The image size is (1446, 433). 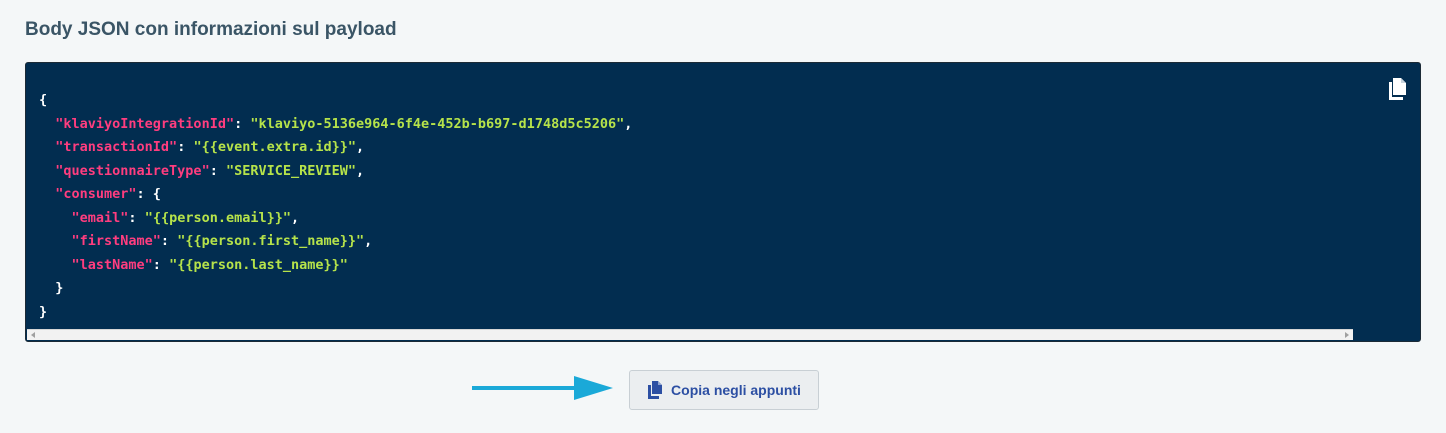 I want to click on copy-to-clipboard-button: Copia negli appunti, so click(x=724, y=390).